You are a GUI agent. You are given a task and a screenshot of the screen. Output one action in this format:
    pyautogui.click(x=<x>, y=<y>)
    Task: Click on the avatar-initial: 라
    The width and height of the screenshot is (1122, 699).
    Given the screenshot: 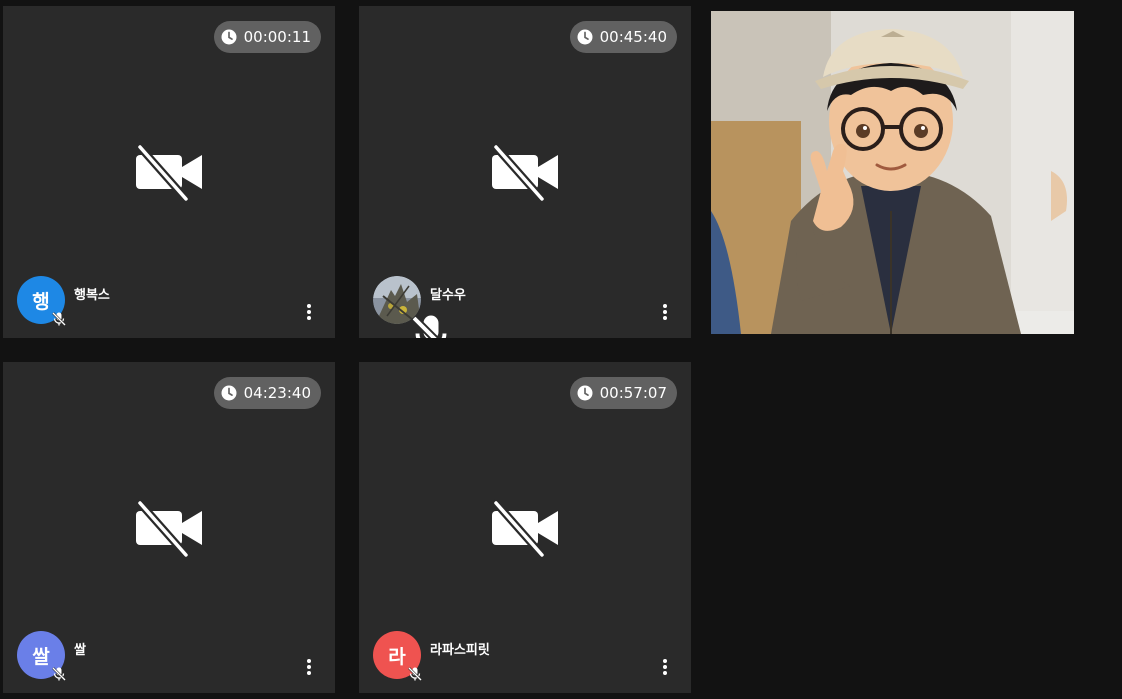 What is the action you would take?
    pyautogui.click(x=397, y=656)
    